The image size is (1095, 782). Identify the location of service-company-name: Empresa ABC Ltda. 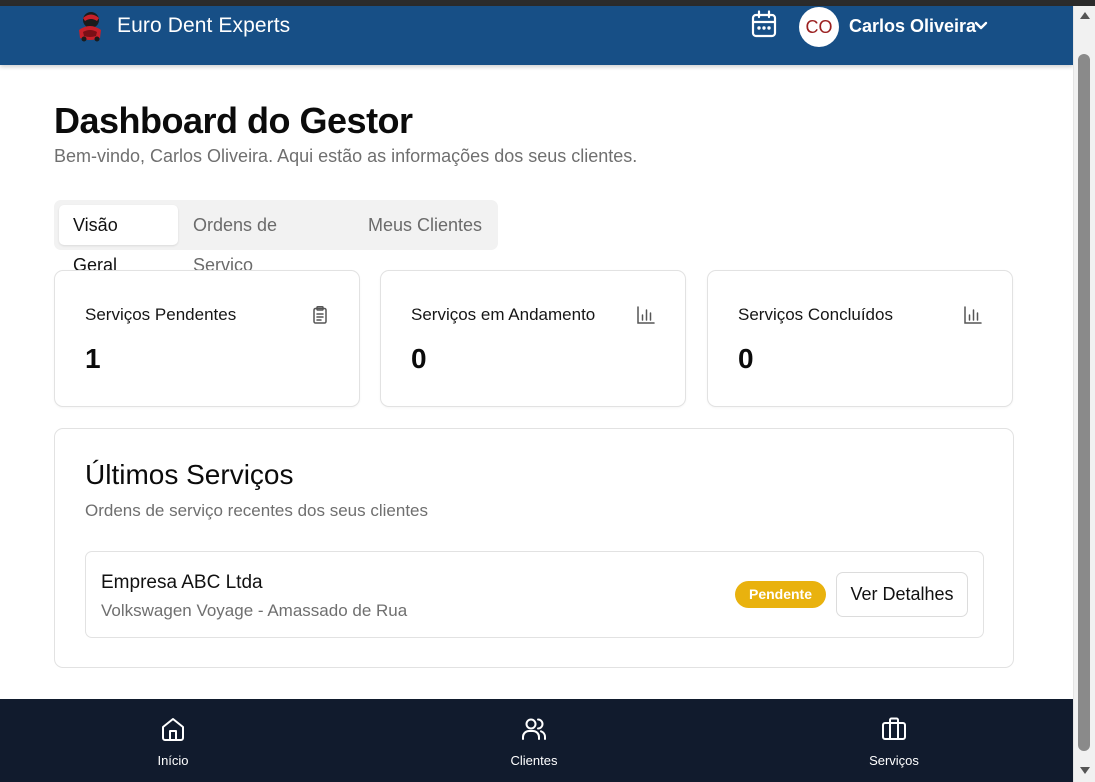
(182, 582).